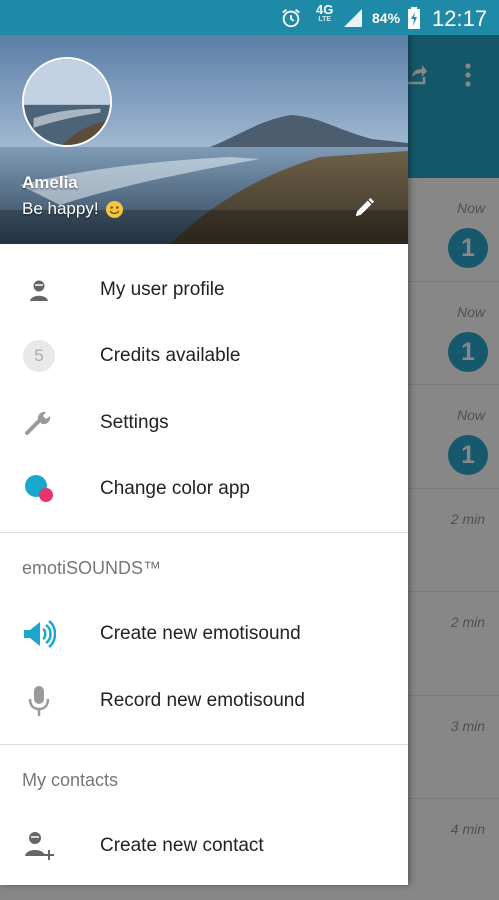 This screenshot has width=499, height=900. I want to click on menu-item-user-profile: My user profile, so click(204, 290).